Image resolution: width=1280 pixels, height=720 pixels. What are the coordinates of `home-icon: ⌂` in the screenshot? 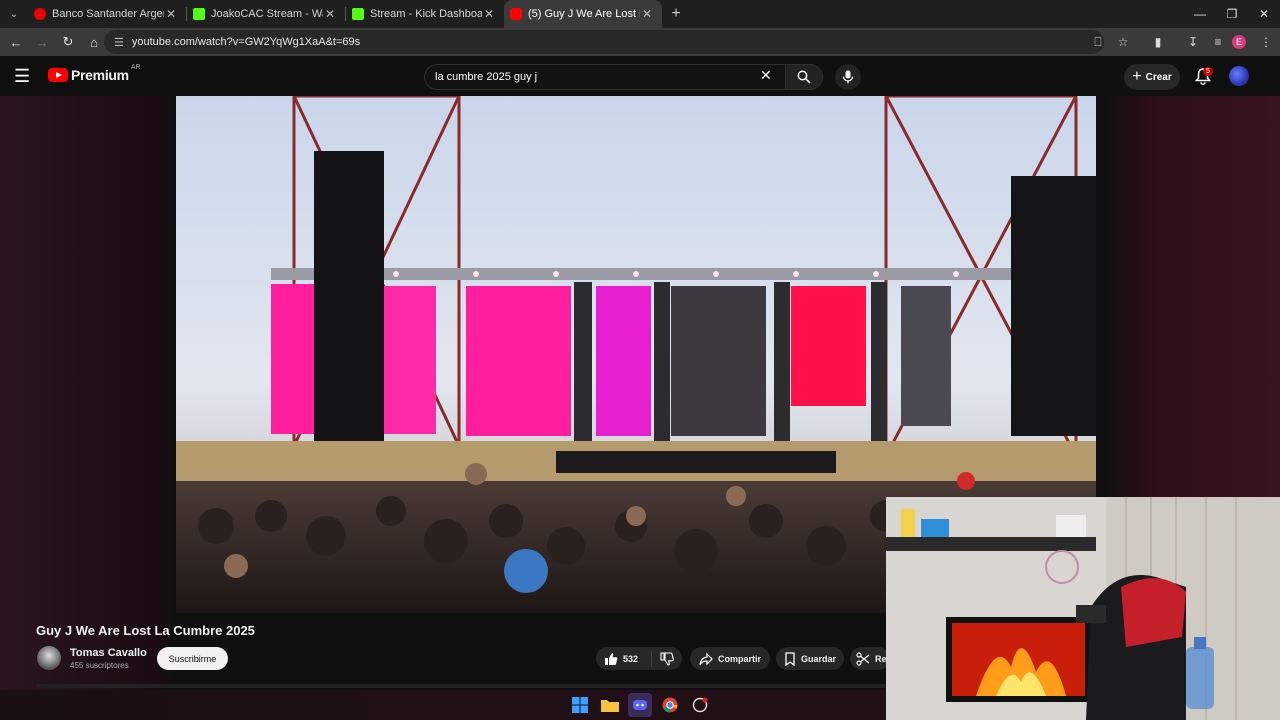 It's located at (94, 42).